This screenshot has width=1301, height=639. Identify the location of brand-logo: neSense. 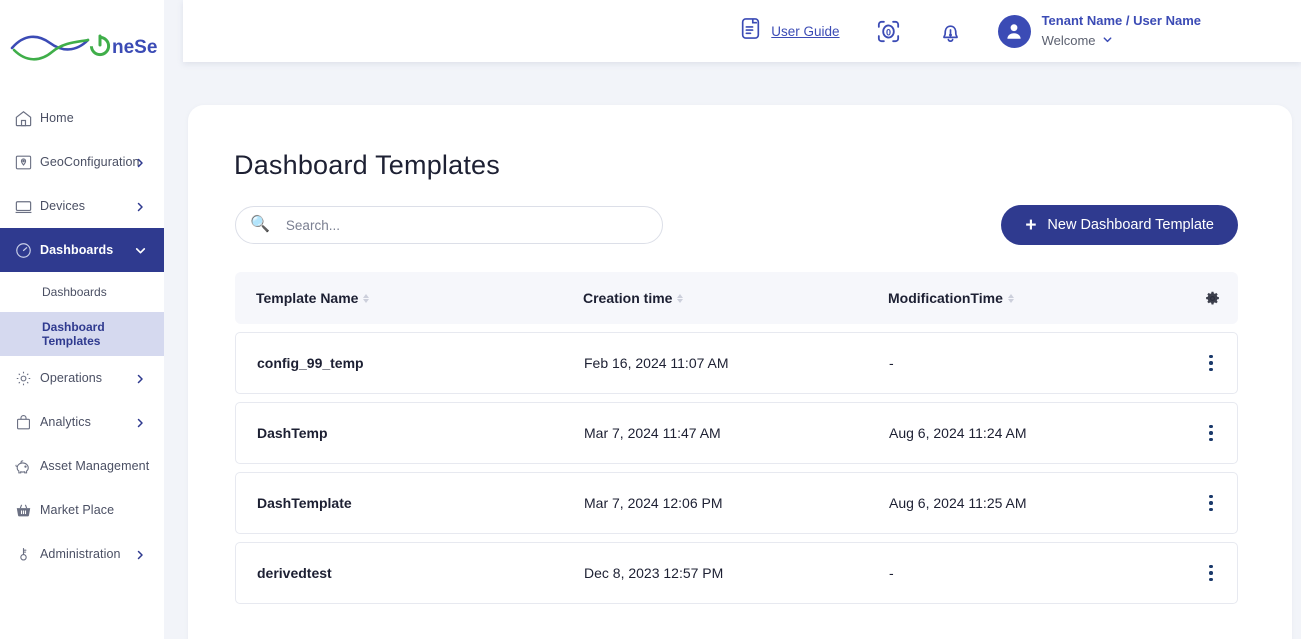
(82, 46).